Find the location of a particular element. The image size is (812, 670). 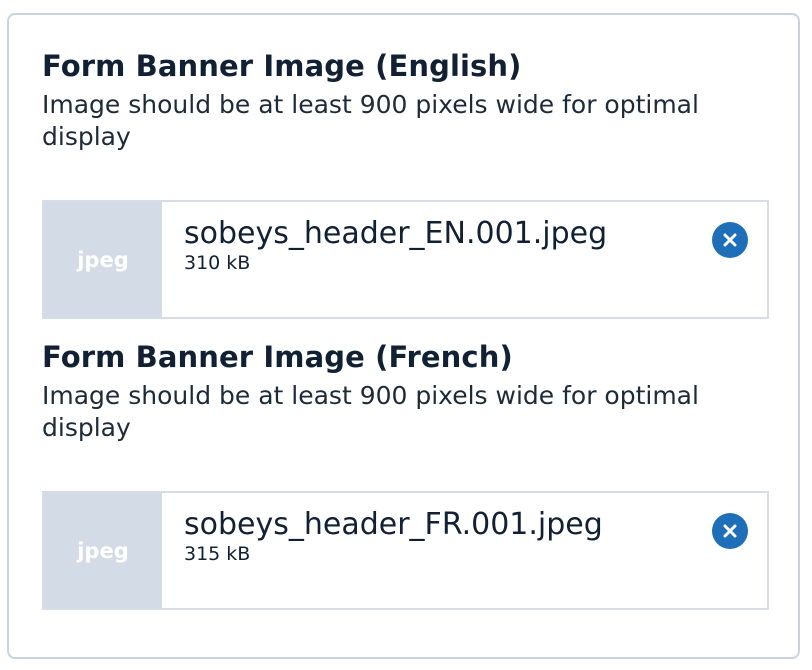

file-name: sobeys_header_EN.001.jpeg is located at coordinates (396, 233).